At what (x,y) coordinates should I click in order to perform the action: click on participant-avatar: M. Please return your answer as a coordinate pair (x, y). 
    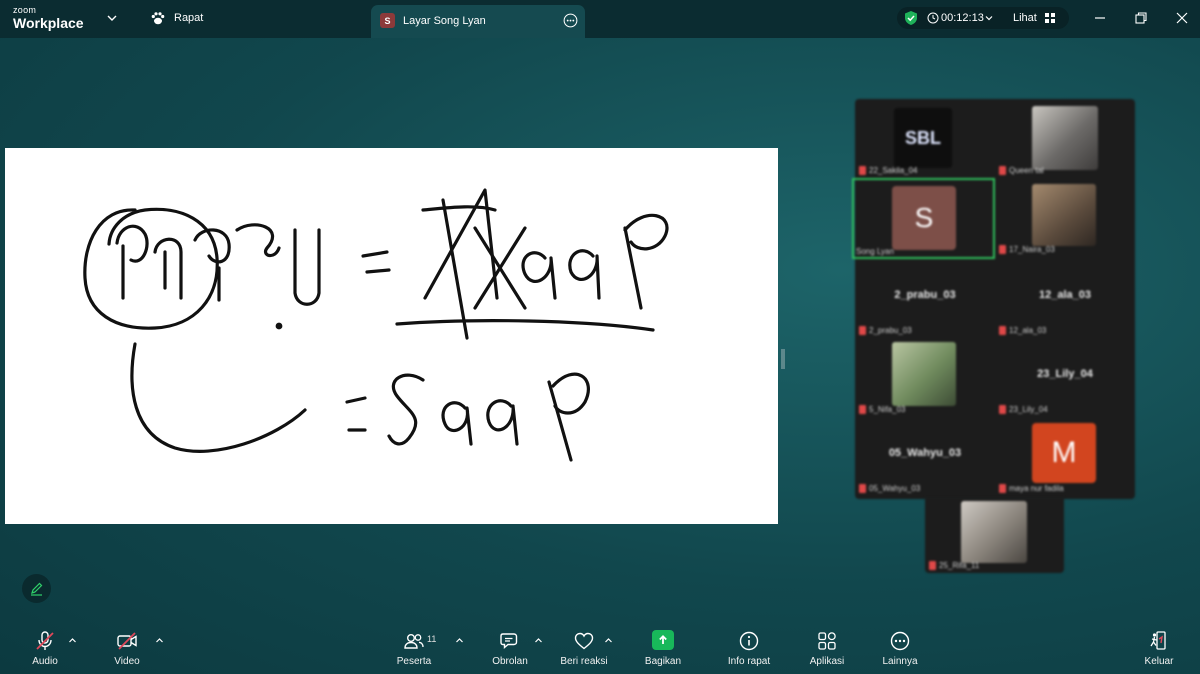
    Looking at the image, I should click on (1064, 453).